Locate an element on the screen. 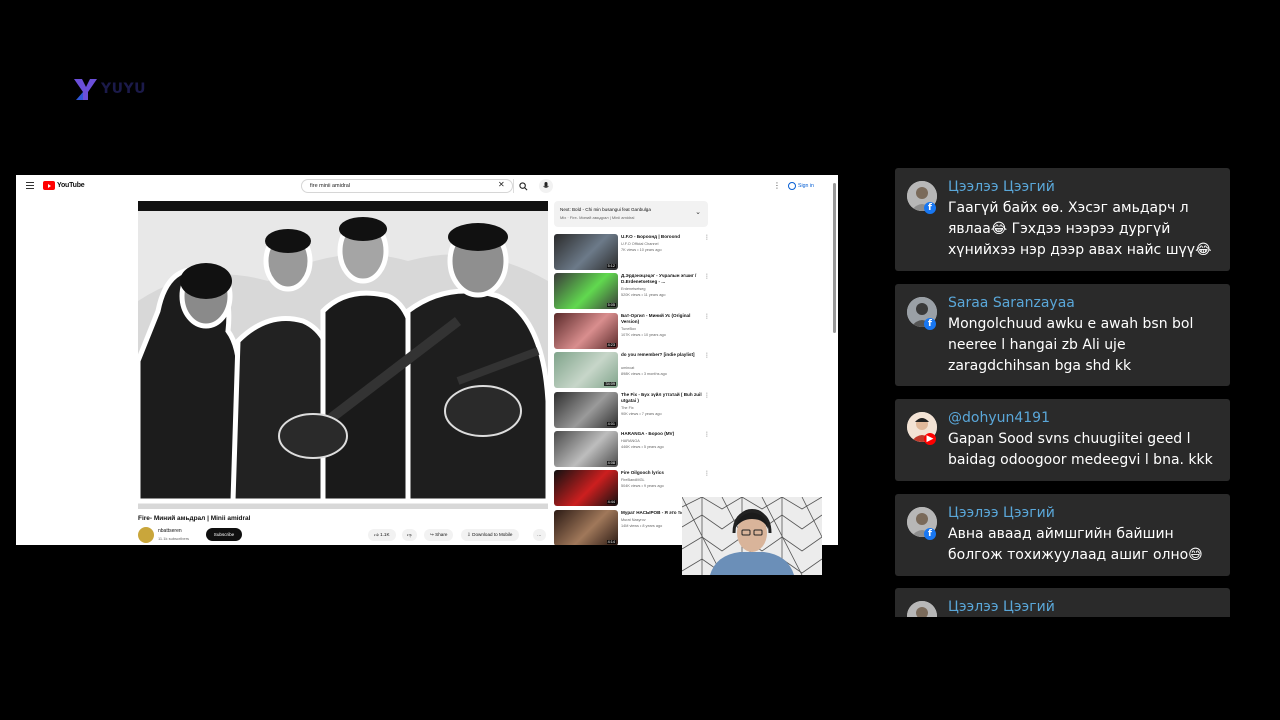  video-thumbnail: 4:23 is located at coordinates (586, 330).